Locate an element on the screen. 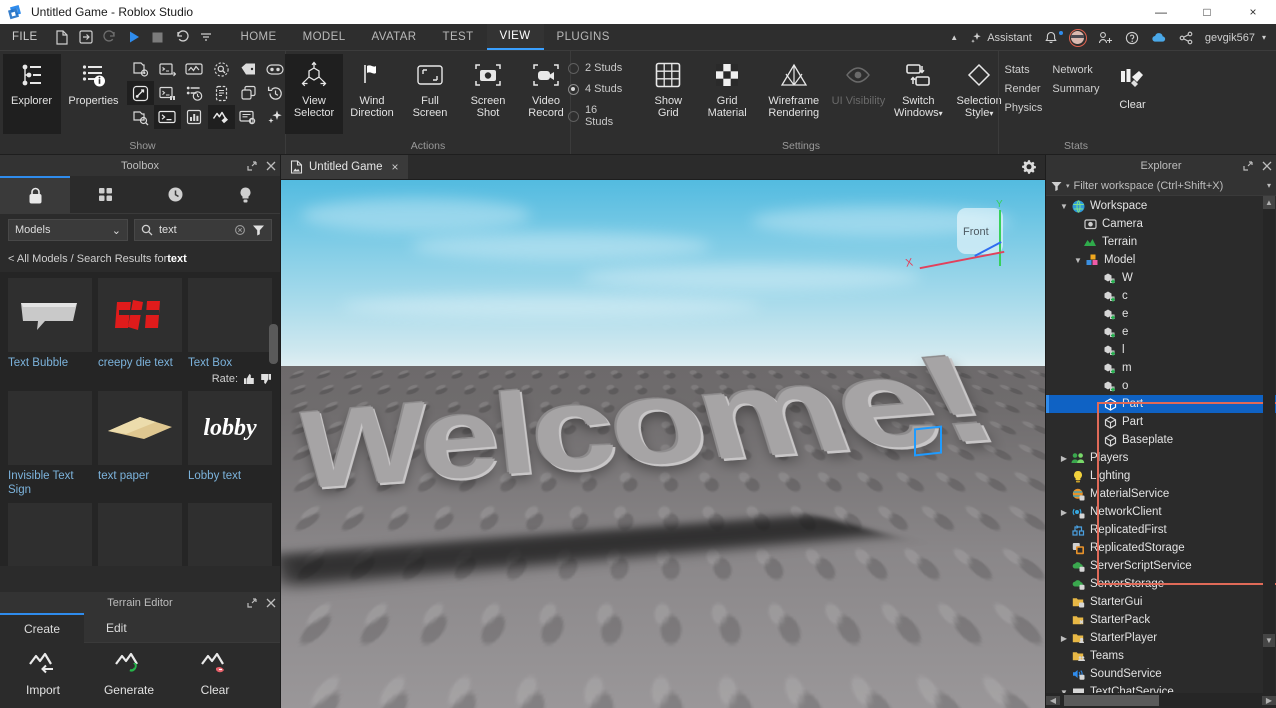  stud-option-4: 4 Studs is located at coordinates (596, 89).